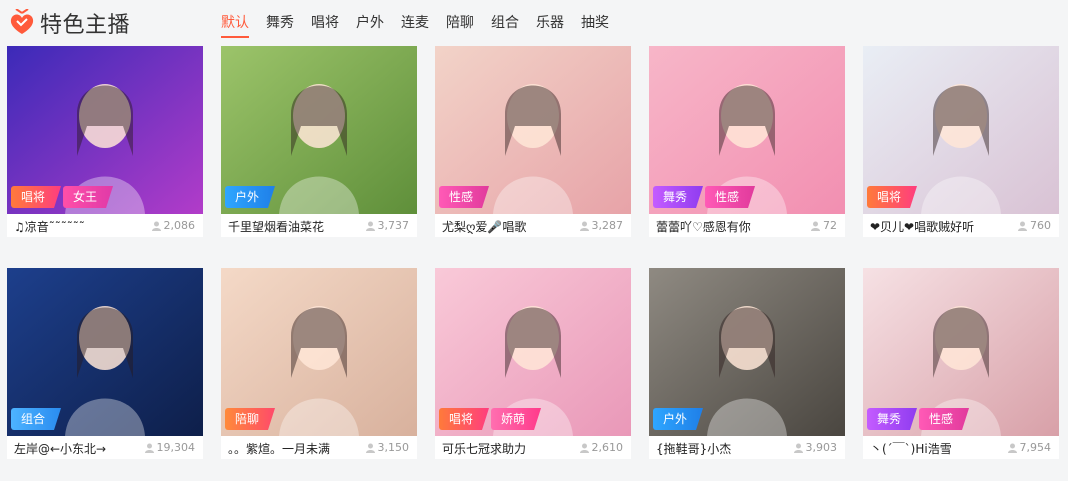 The image size is (1068, 481). What do you see at coordinates (693, 448) in the screenshot?
I see `streamer-name: {拖鞋哥}小杰` at bounding box center [693, 448].